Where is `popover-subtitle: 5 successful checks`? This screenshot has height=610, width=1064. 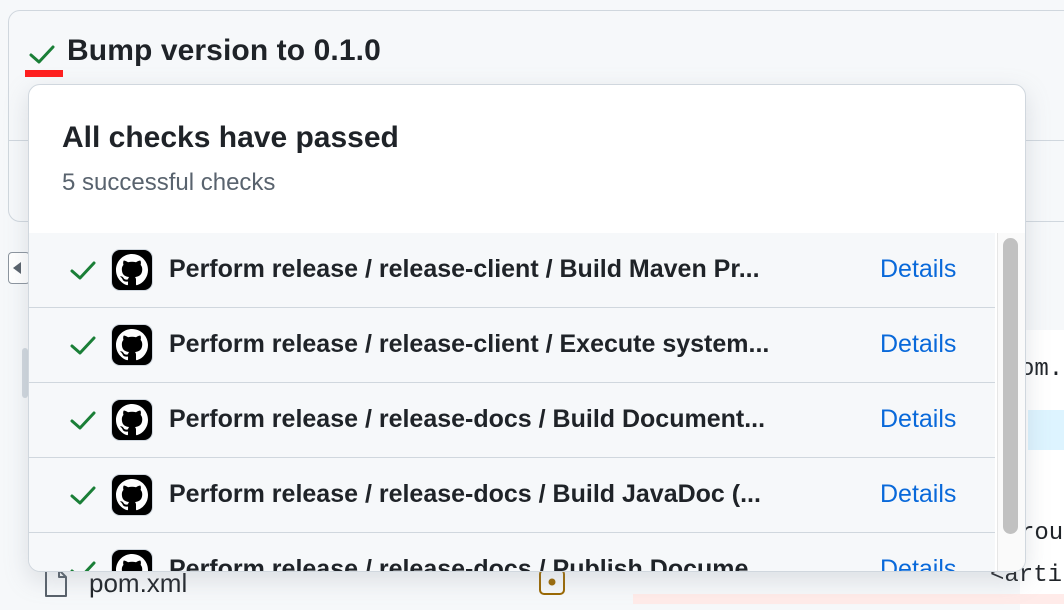
popover-subtitle: 5 successful checks is located at coordinates (169, 182).